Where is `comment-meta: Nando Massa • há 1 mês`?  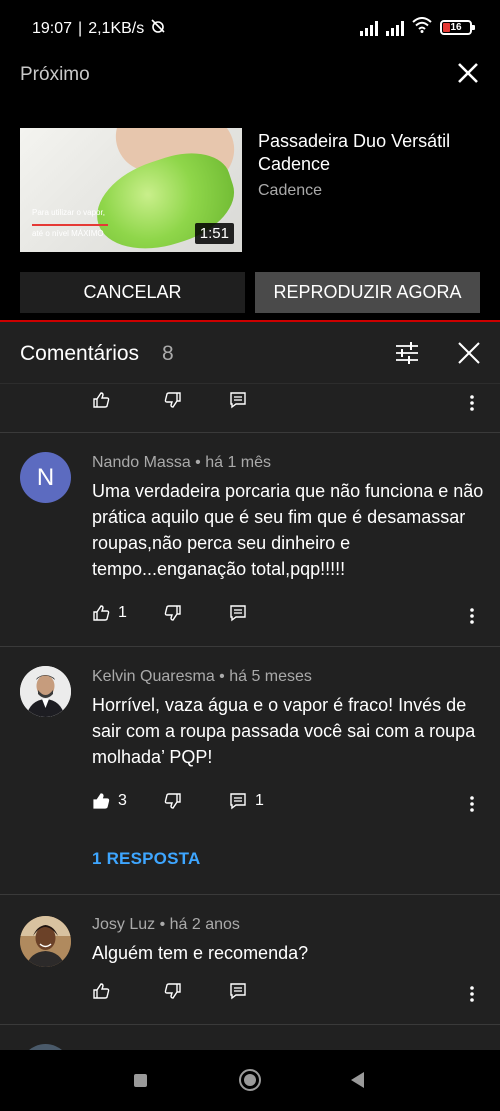
comment-meta: Nando Massa • há 1 mês is located at coordinates (182, 462).